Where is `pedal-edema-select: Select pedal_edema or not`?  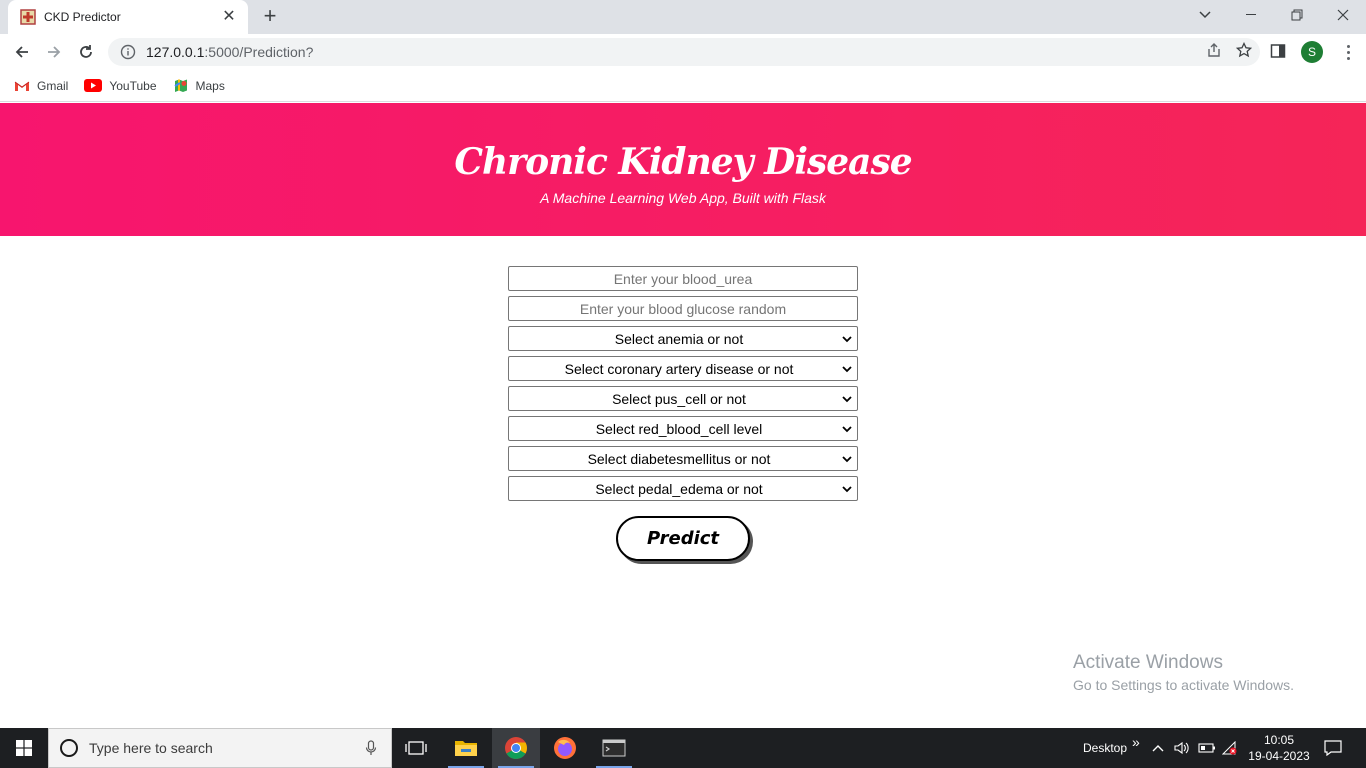 pedal-edema-select: Select pedal_edema or not is located at coordinates (683, 488).